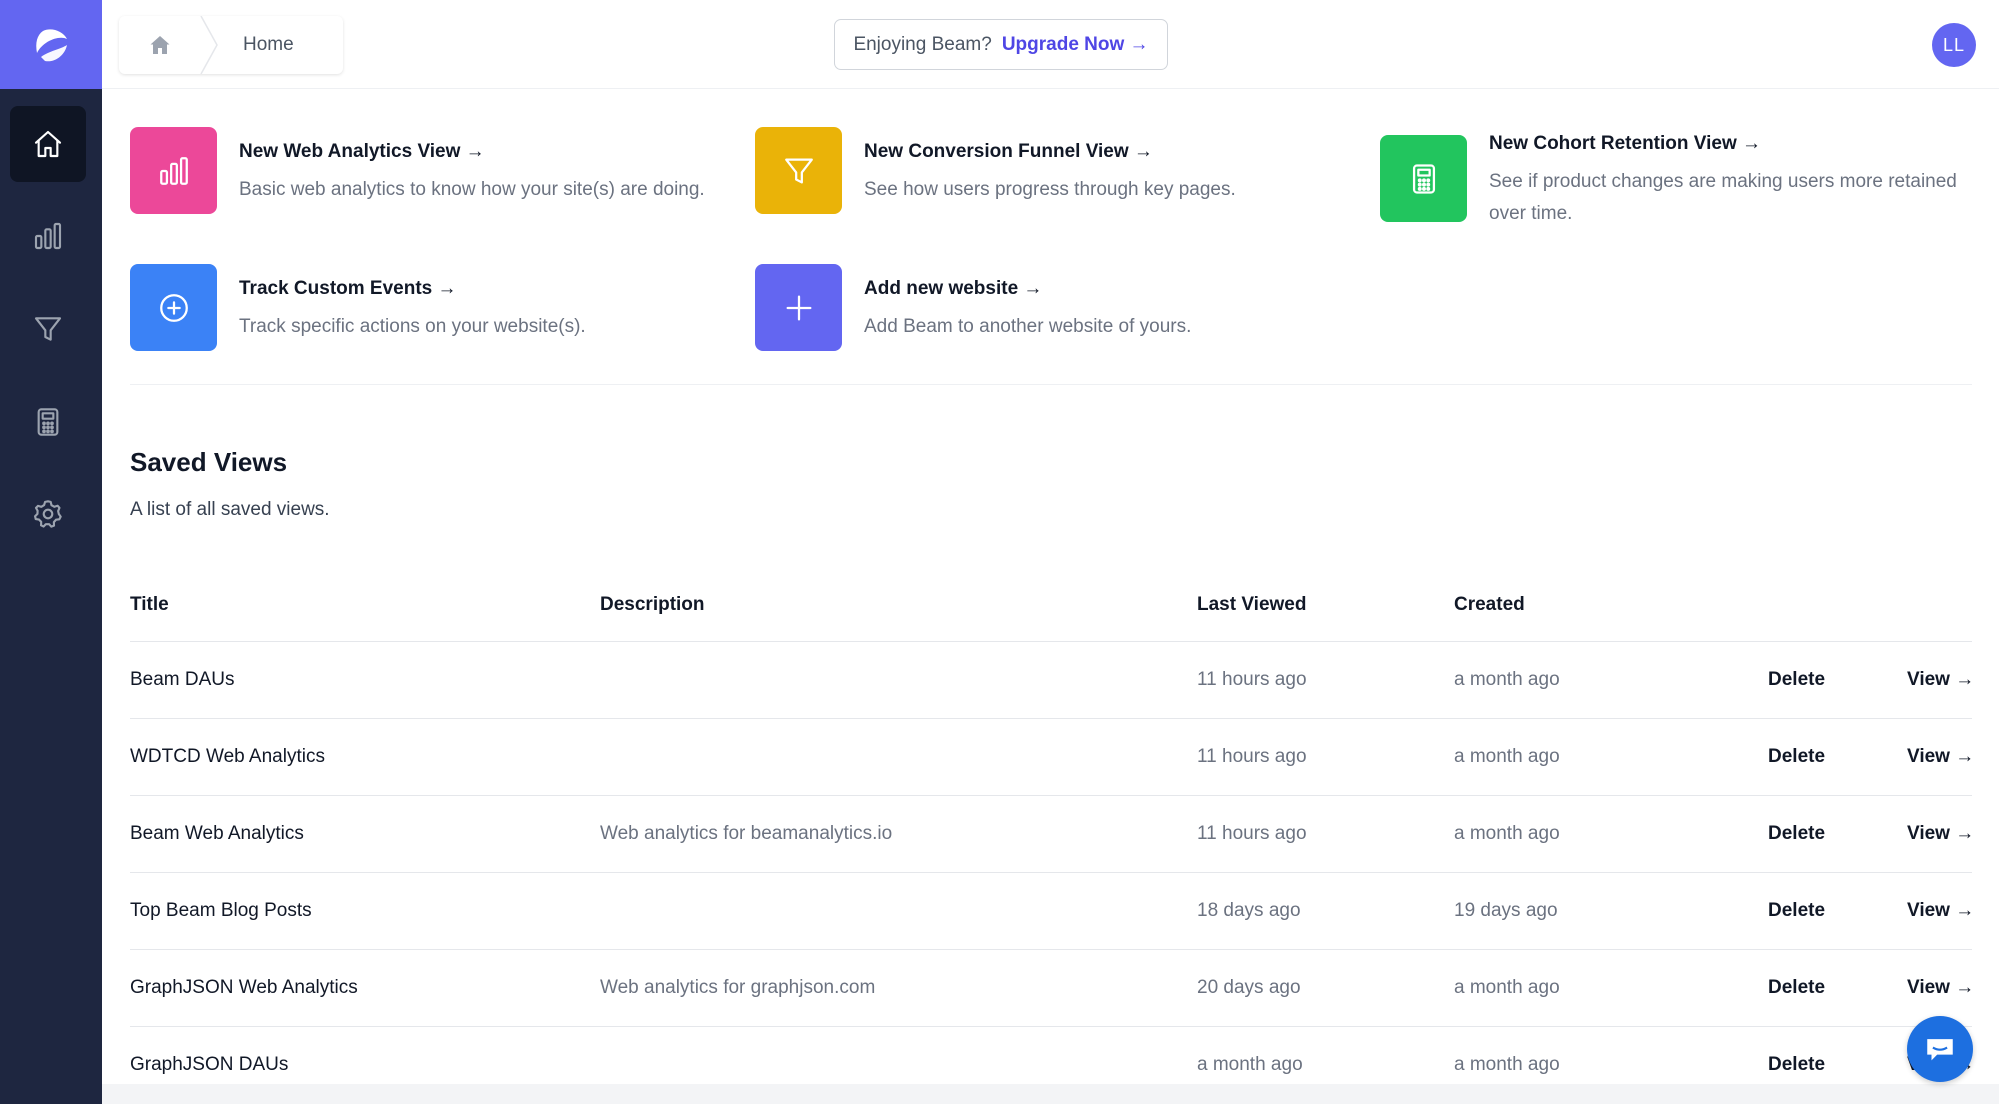 This screenshot has width=1999, height=1104. What do you see at coordinates (1050, 152) in the screenshot?
I see `action-title: New Conversion Funnel View →` at bounding box center [1050, 152].